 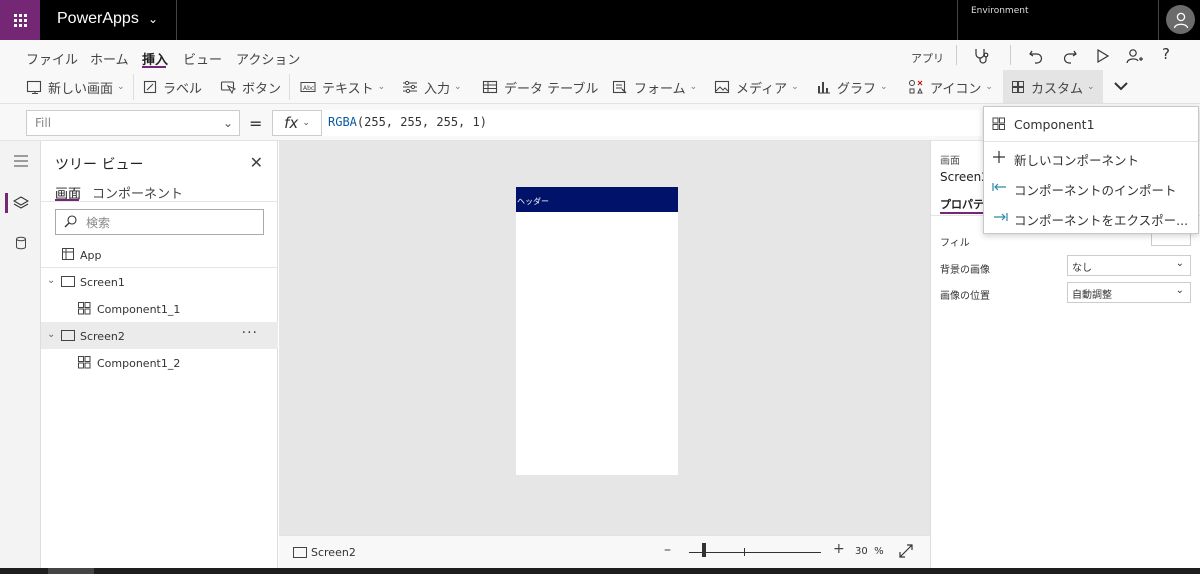 I want to click on selected-name: Screen2, so click(x=964, y=177).